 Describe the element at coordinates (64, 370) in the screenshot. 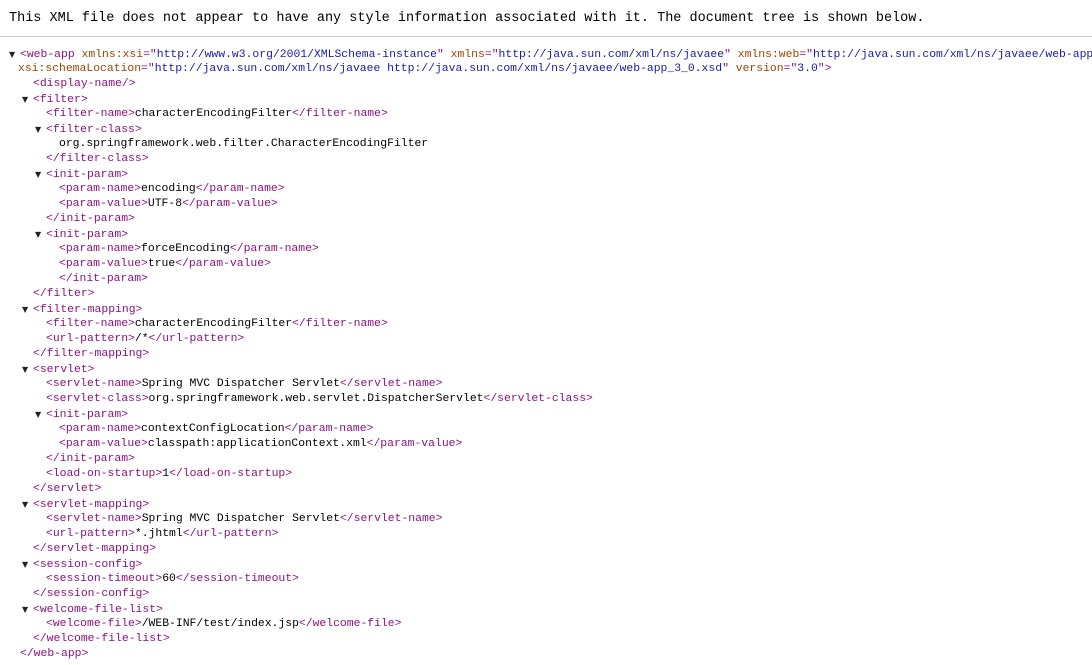

I see `xml-tag-markup: <servlet>` at that location.